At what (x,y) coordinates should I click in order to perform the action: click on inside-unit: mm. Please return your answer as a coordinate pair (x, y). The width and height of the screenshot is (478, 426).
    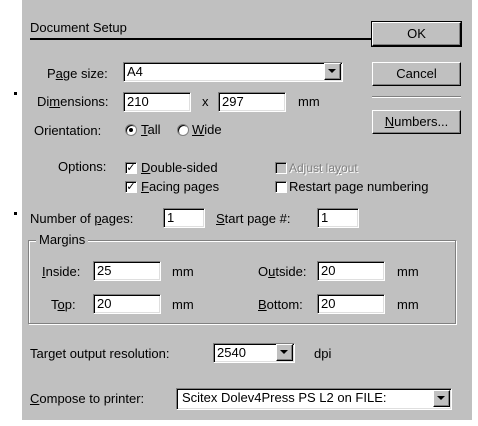
    Looking at the image, I should click on (183, 271).